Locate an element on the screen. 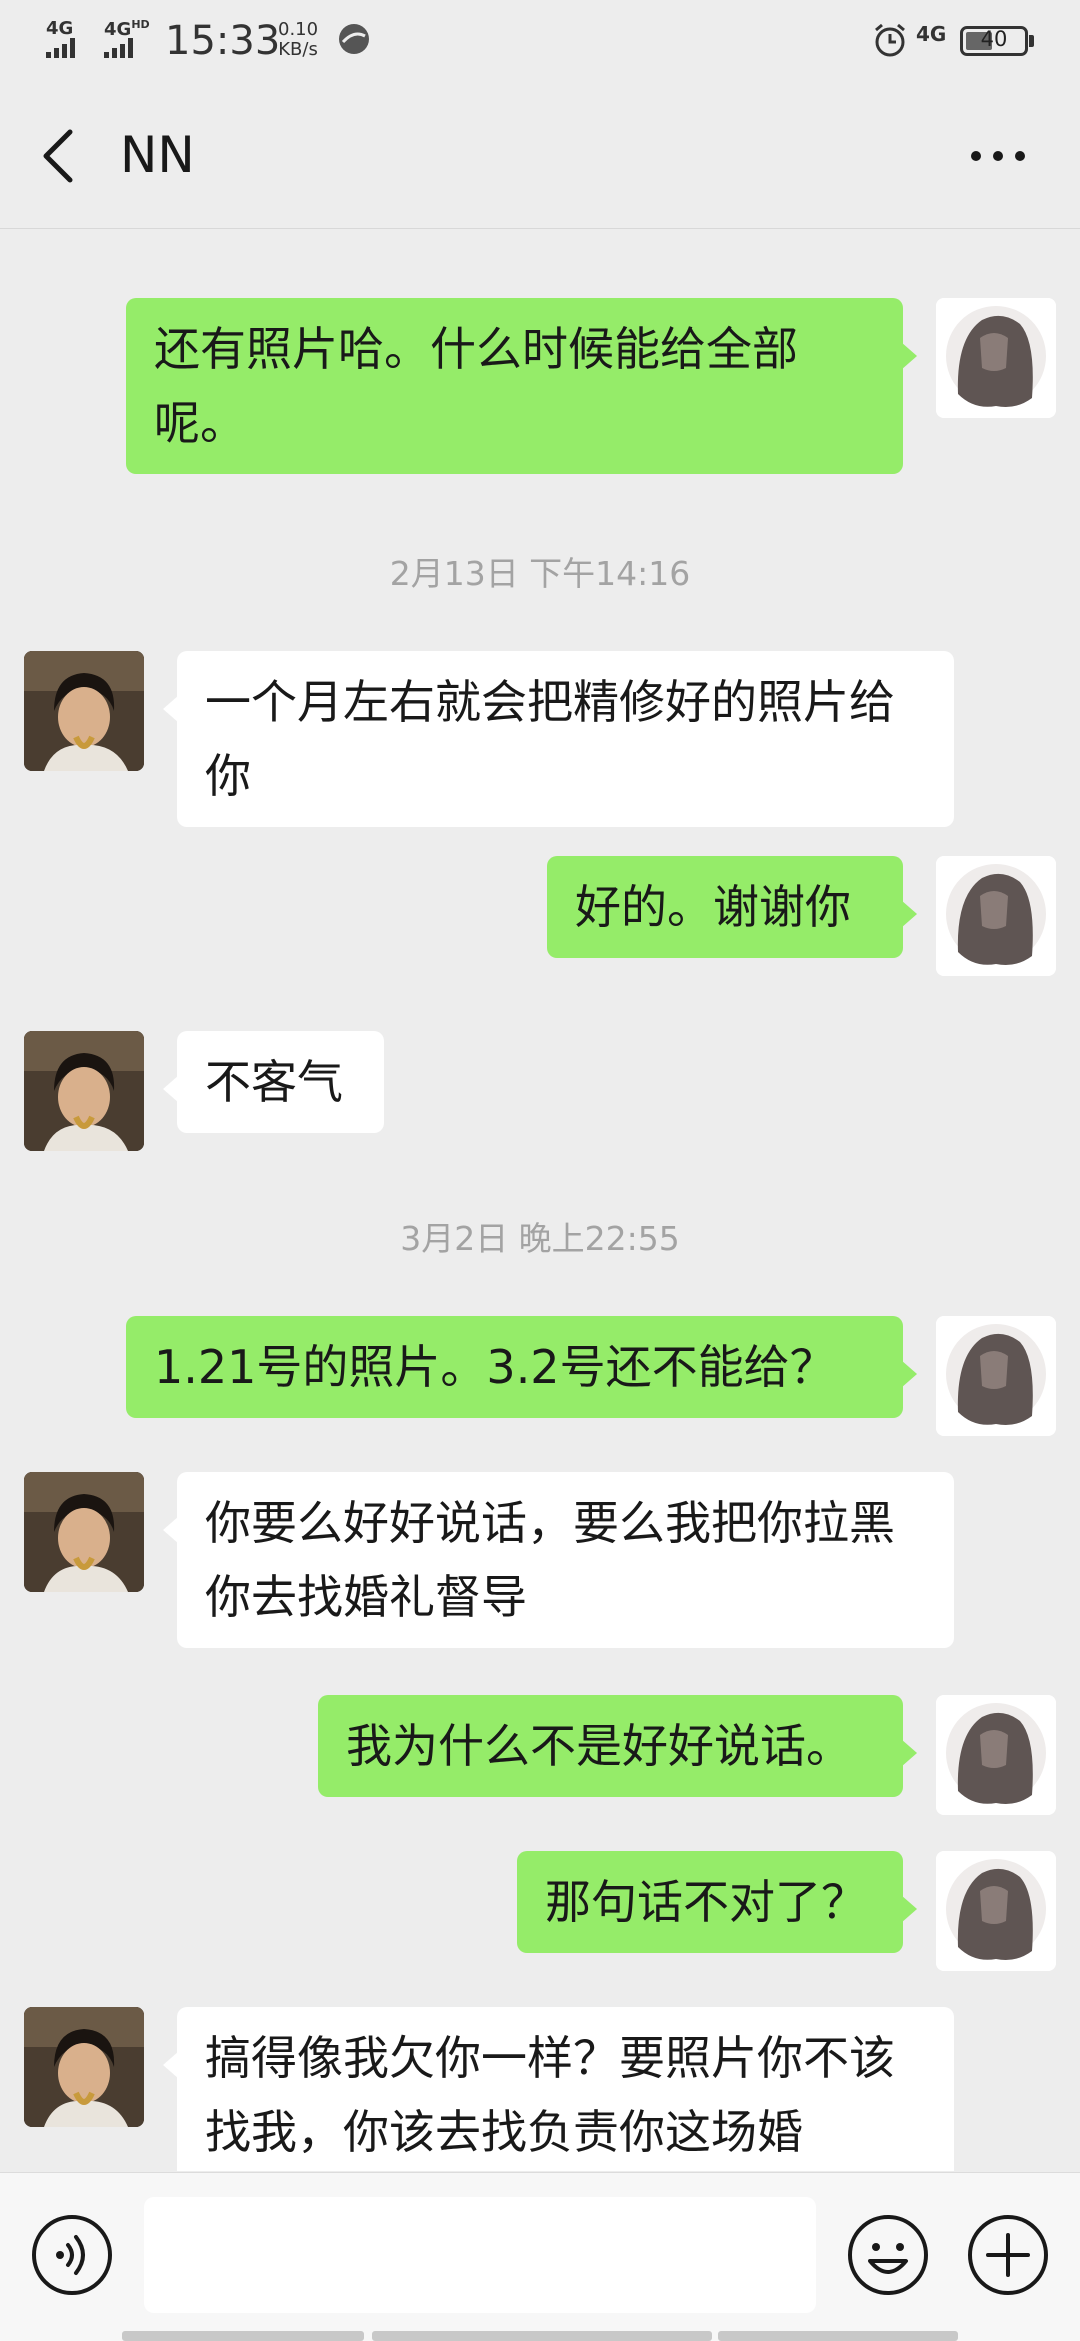 This screenshot has width=1080, height=2341. chat-input-bar is located at coordinates (540, 2256).